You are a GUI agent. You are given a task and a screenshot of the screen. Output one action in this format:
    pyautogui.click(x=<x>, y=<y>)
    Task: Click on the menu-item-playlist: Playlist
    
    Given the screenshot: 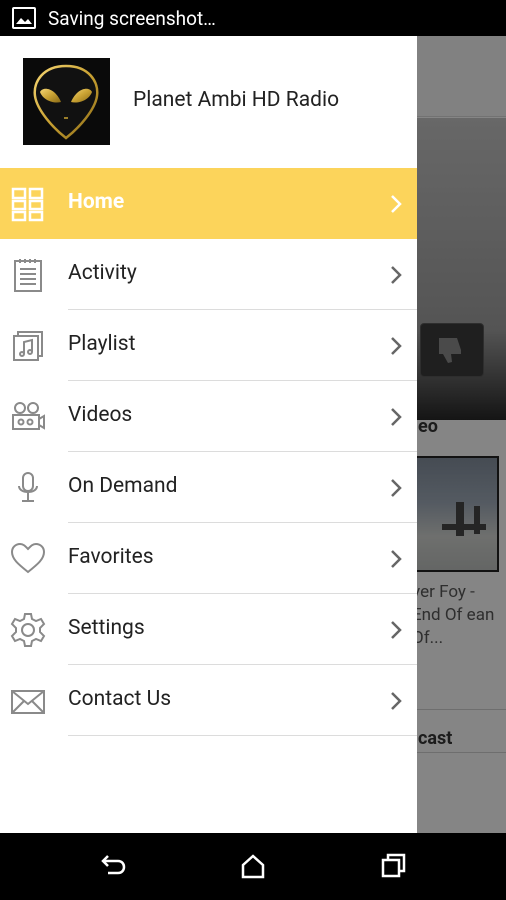 What is the action you would take?
    pyautogui.click(x=208, y=345)
    